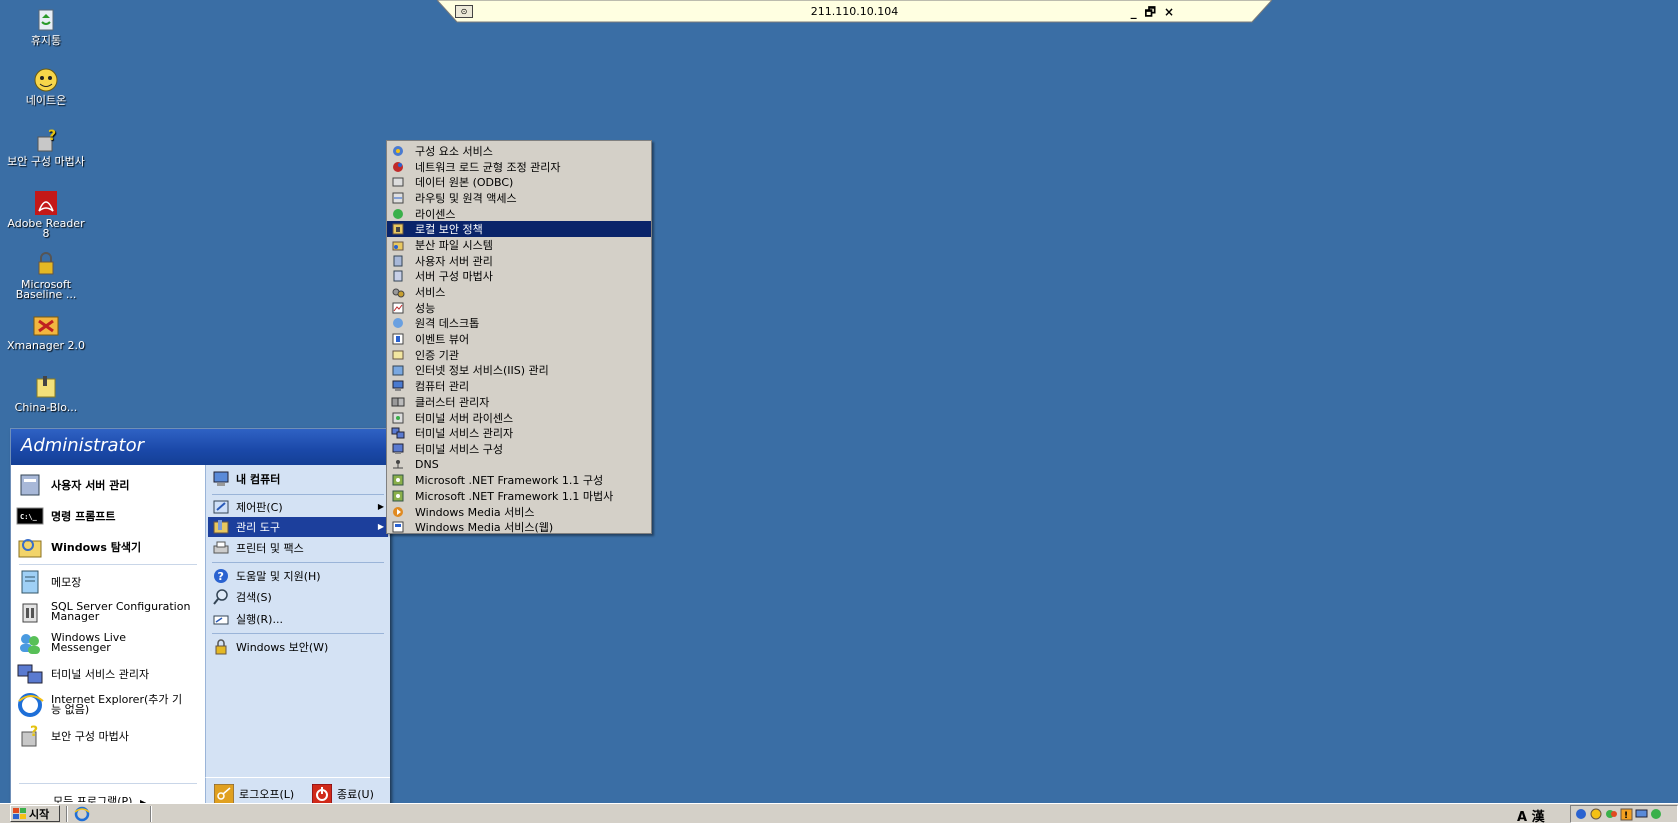 Image resolution: width=1678 pixels, height=823 pixels. What do you see at coordinates (254, 794) in the screenshot?
I see `logoff-button: 로그오프(L)` at bounding box center [254, 794].